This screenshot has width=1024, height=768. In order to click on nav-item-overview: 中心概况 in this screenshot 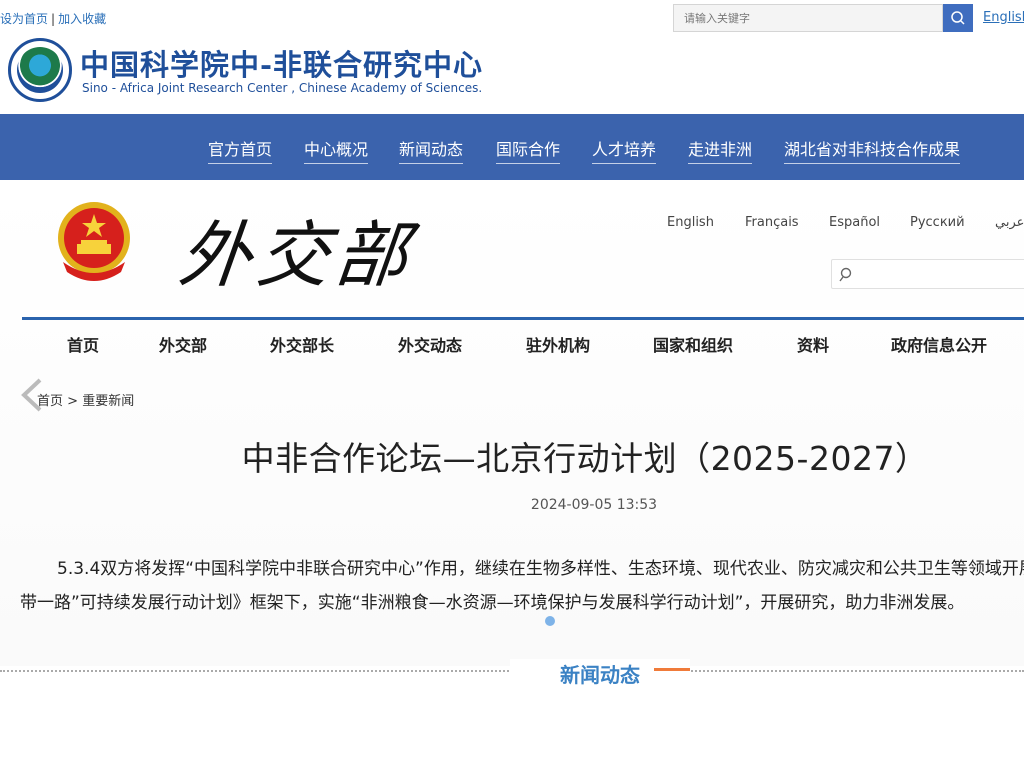, I will do `click(336, 150)`.